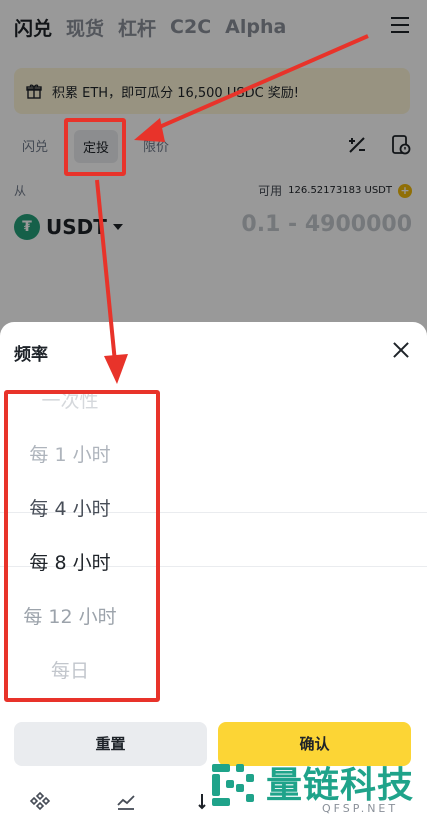 The height and width of the screenshot is (820, 427). What do you see at coordinates (31, 355) in the screenshot?
I see `sheet-title: 频率` at bounding box center [31, 355].